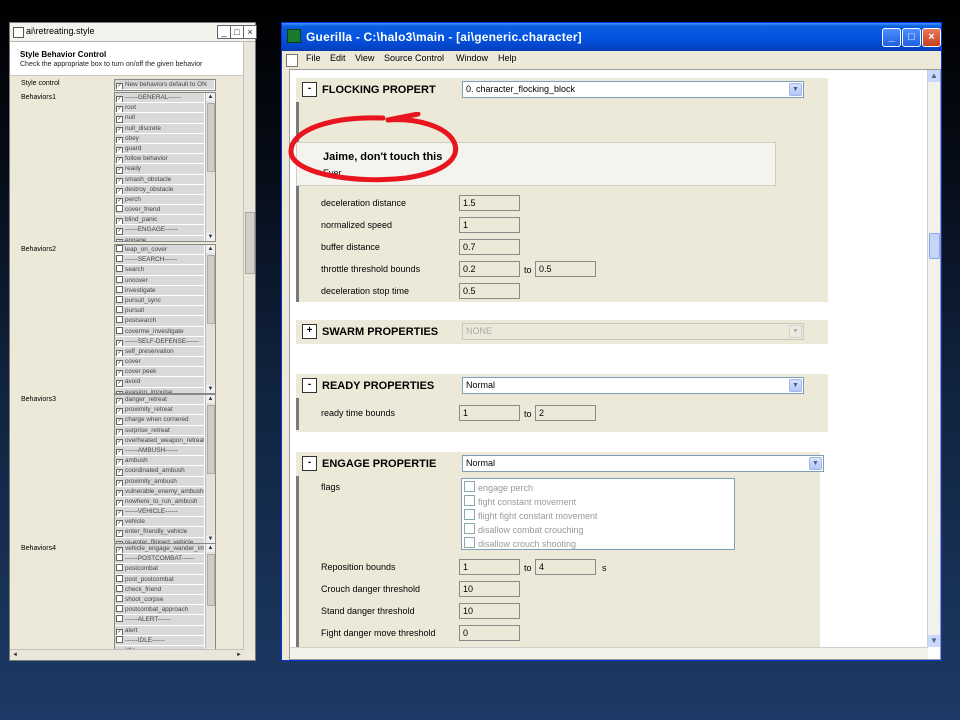  What do you see at coordinates (159, 430) in the screenshot?
I see `list-item: ✓ surprise_retreat` at bounding box center [159, 430].